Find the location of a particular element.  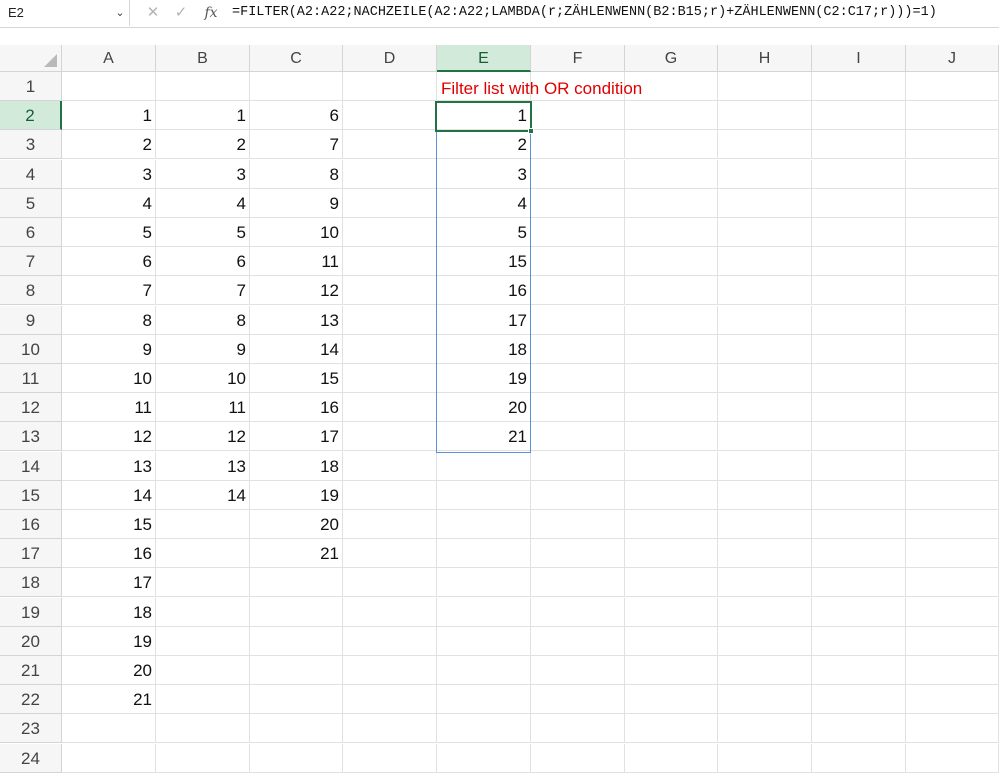

cell-j5 is located at coordinates (952, 203).